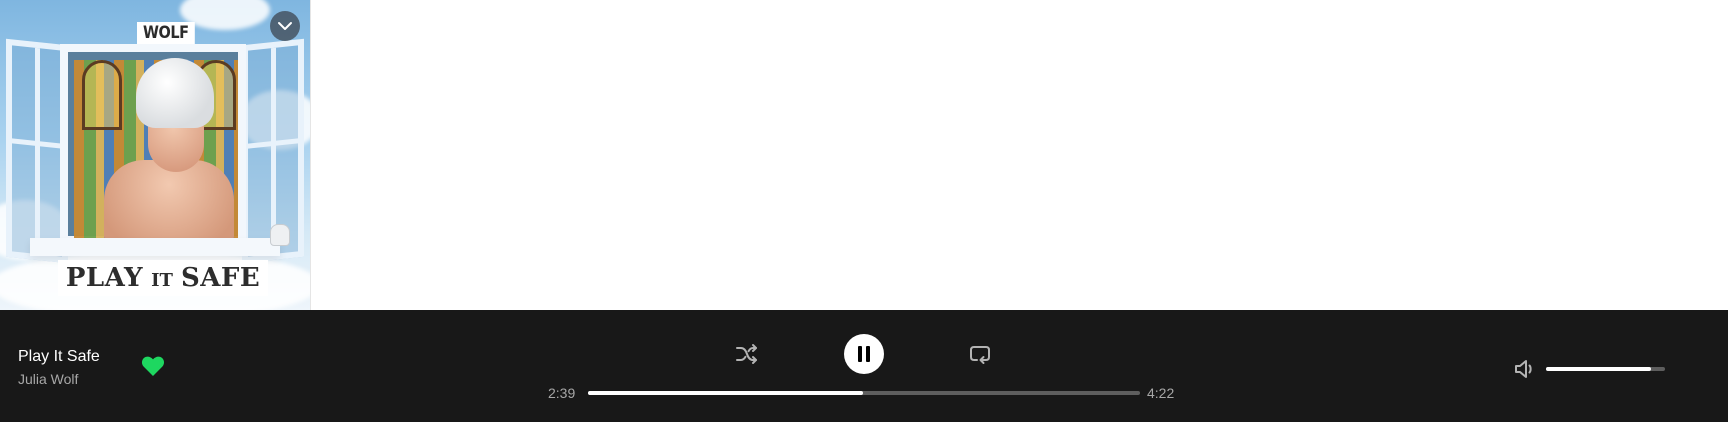 This screenshot has height=422, width=1728. I want to click on track-title: Play It Safe, so click(59, 357).